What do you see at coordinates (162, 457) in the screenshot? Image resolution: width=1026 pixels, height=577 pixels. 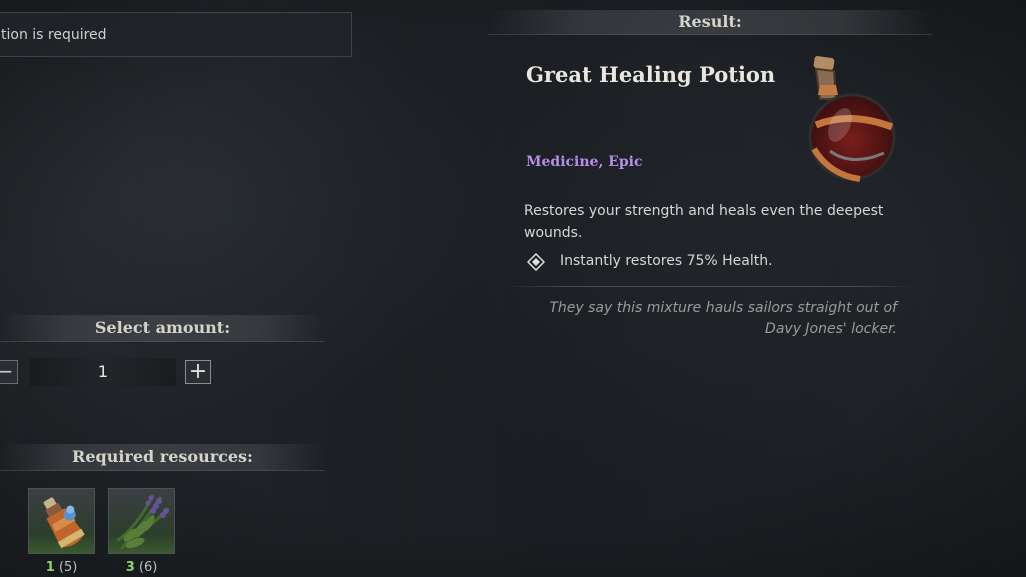 I see `required-resources-header: Required resources:` at bounding box center [162, 457].